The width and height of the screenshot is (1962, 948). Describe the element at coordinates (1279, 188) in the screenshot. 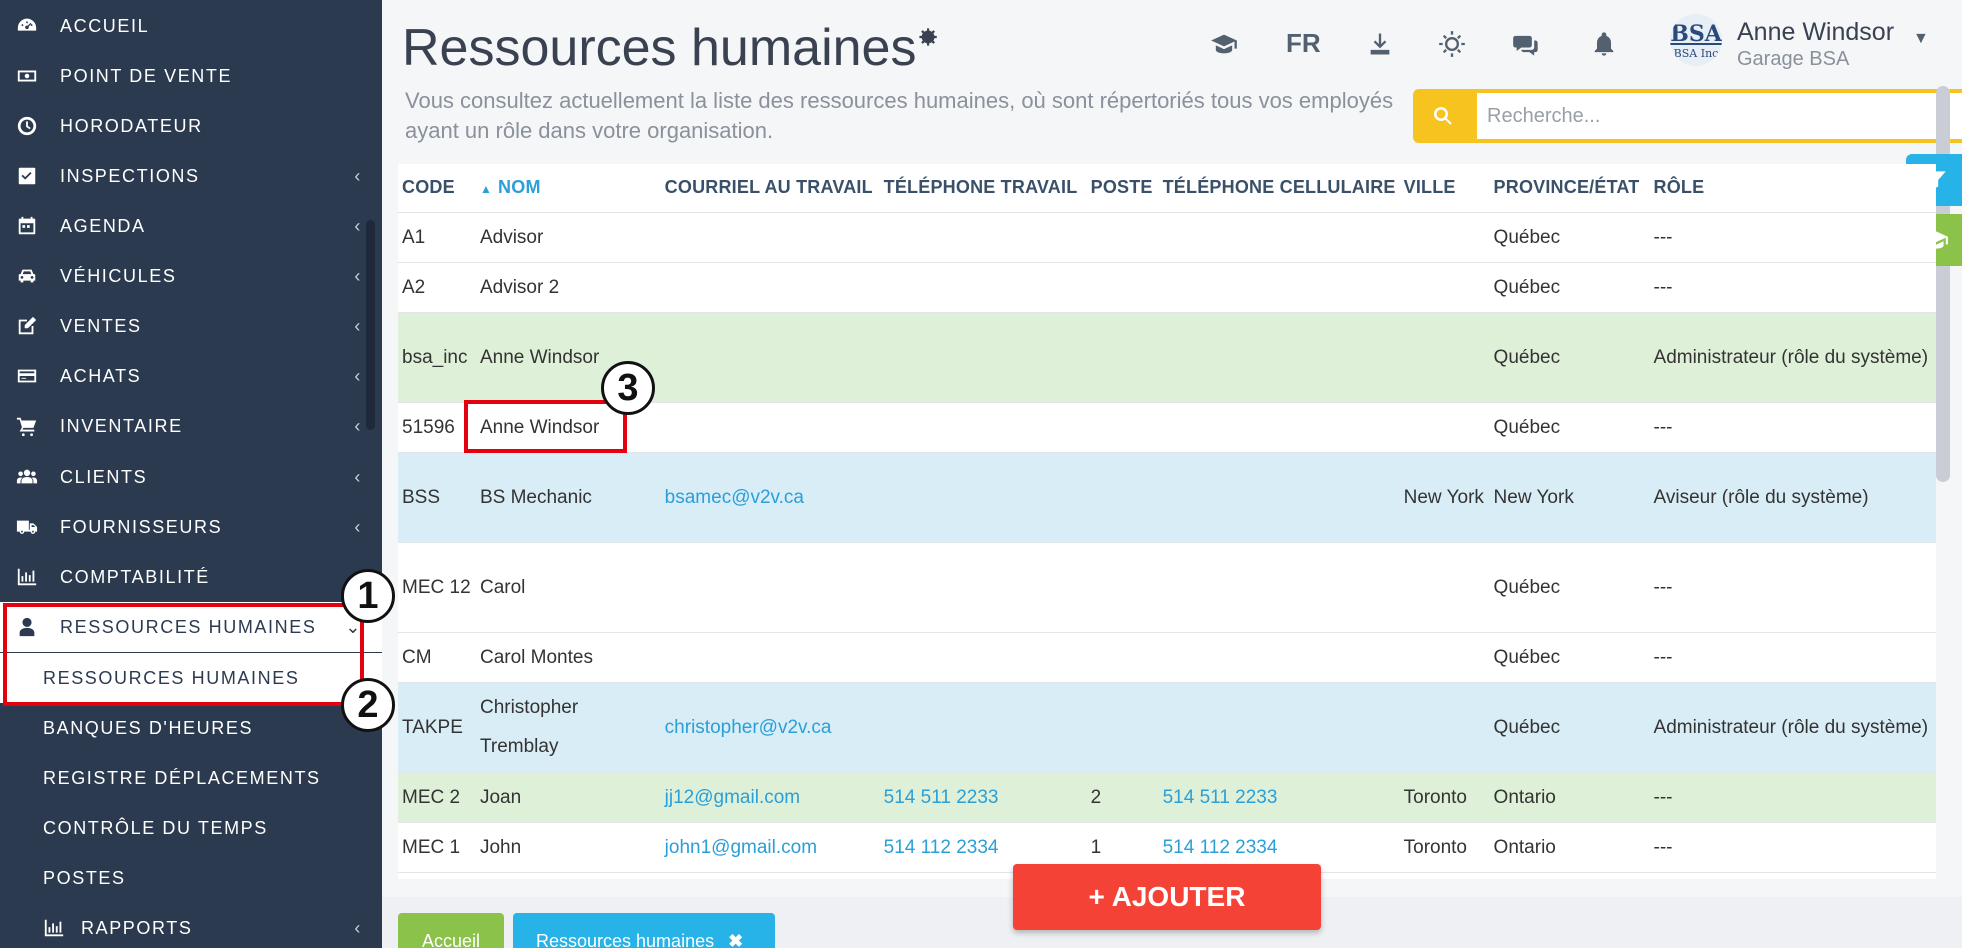

I see `column-header: TÉLÉPHONE CELLULAIRE` at that location.